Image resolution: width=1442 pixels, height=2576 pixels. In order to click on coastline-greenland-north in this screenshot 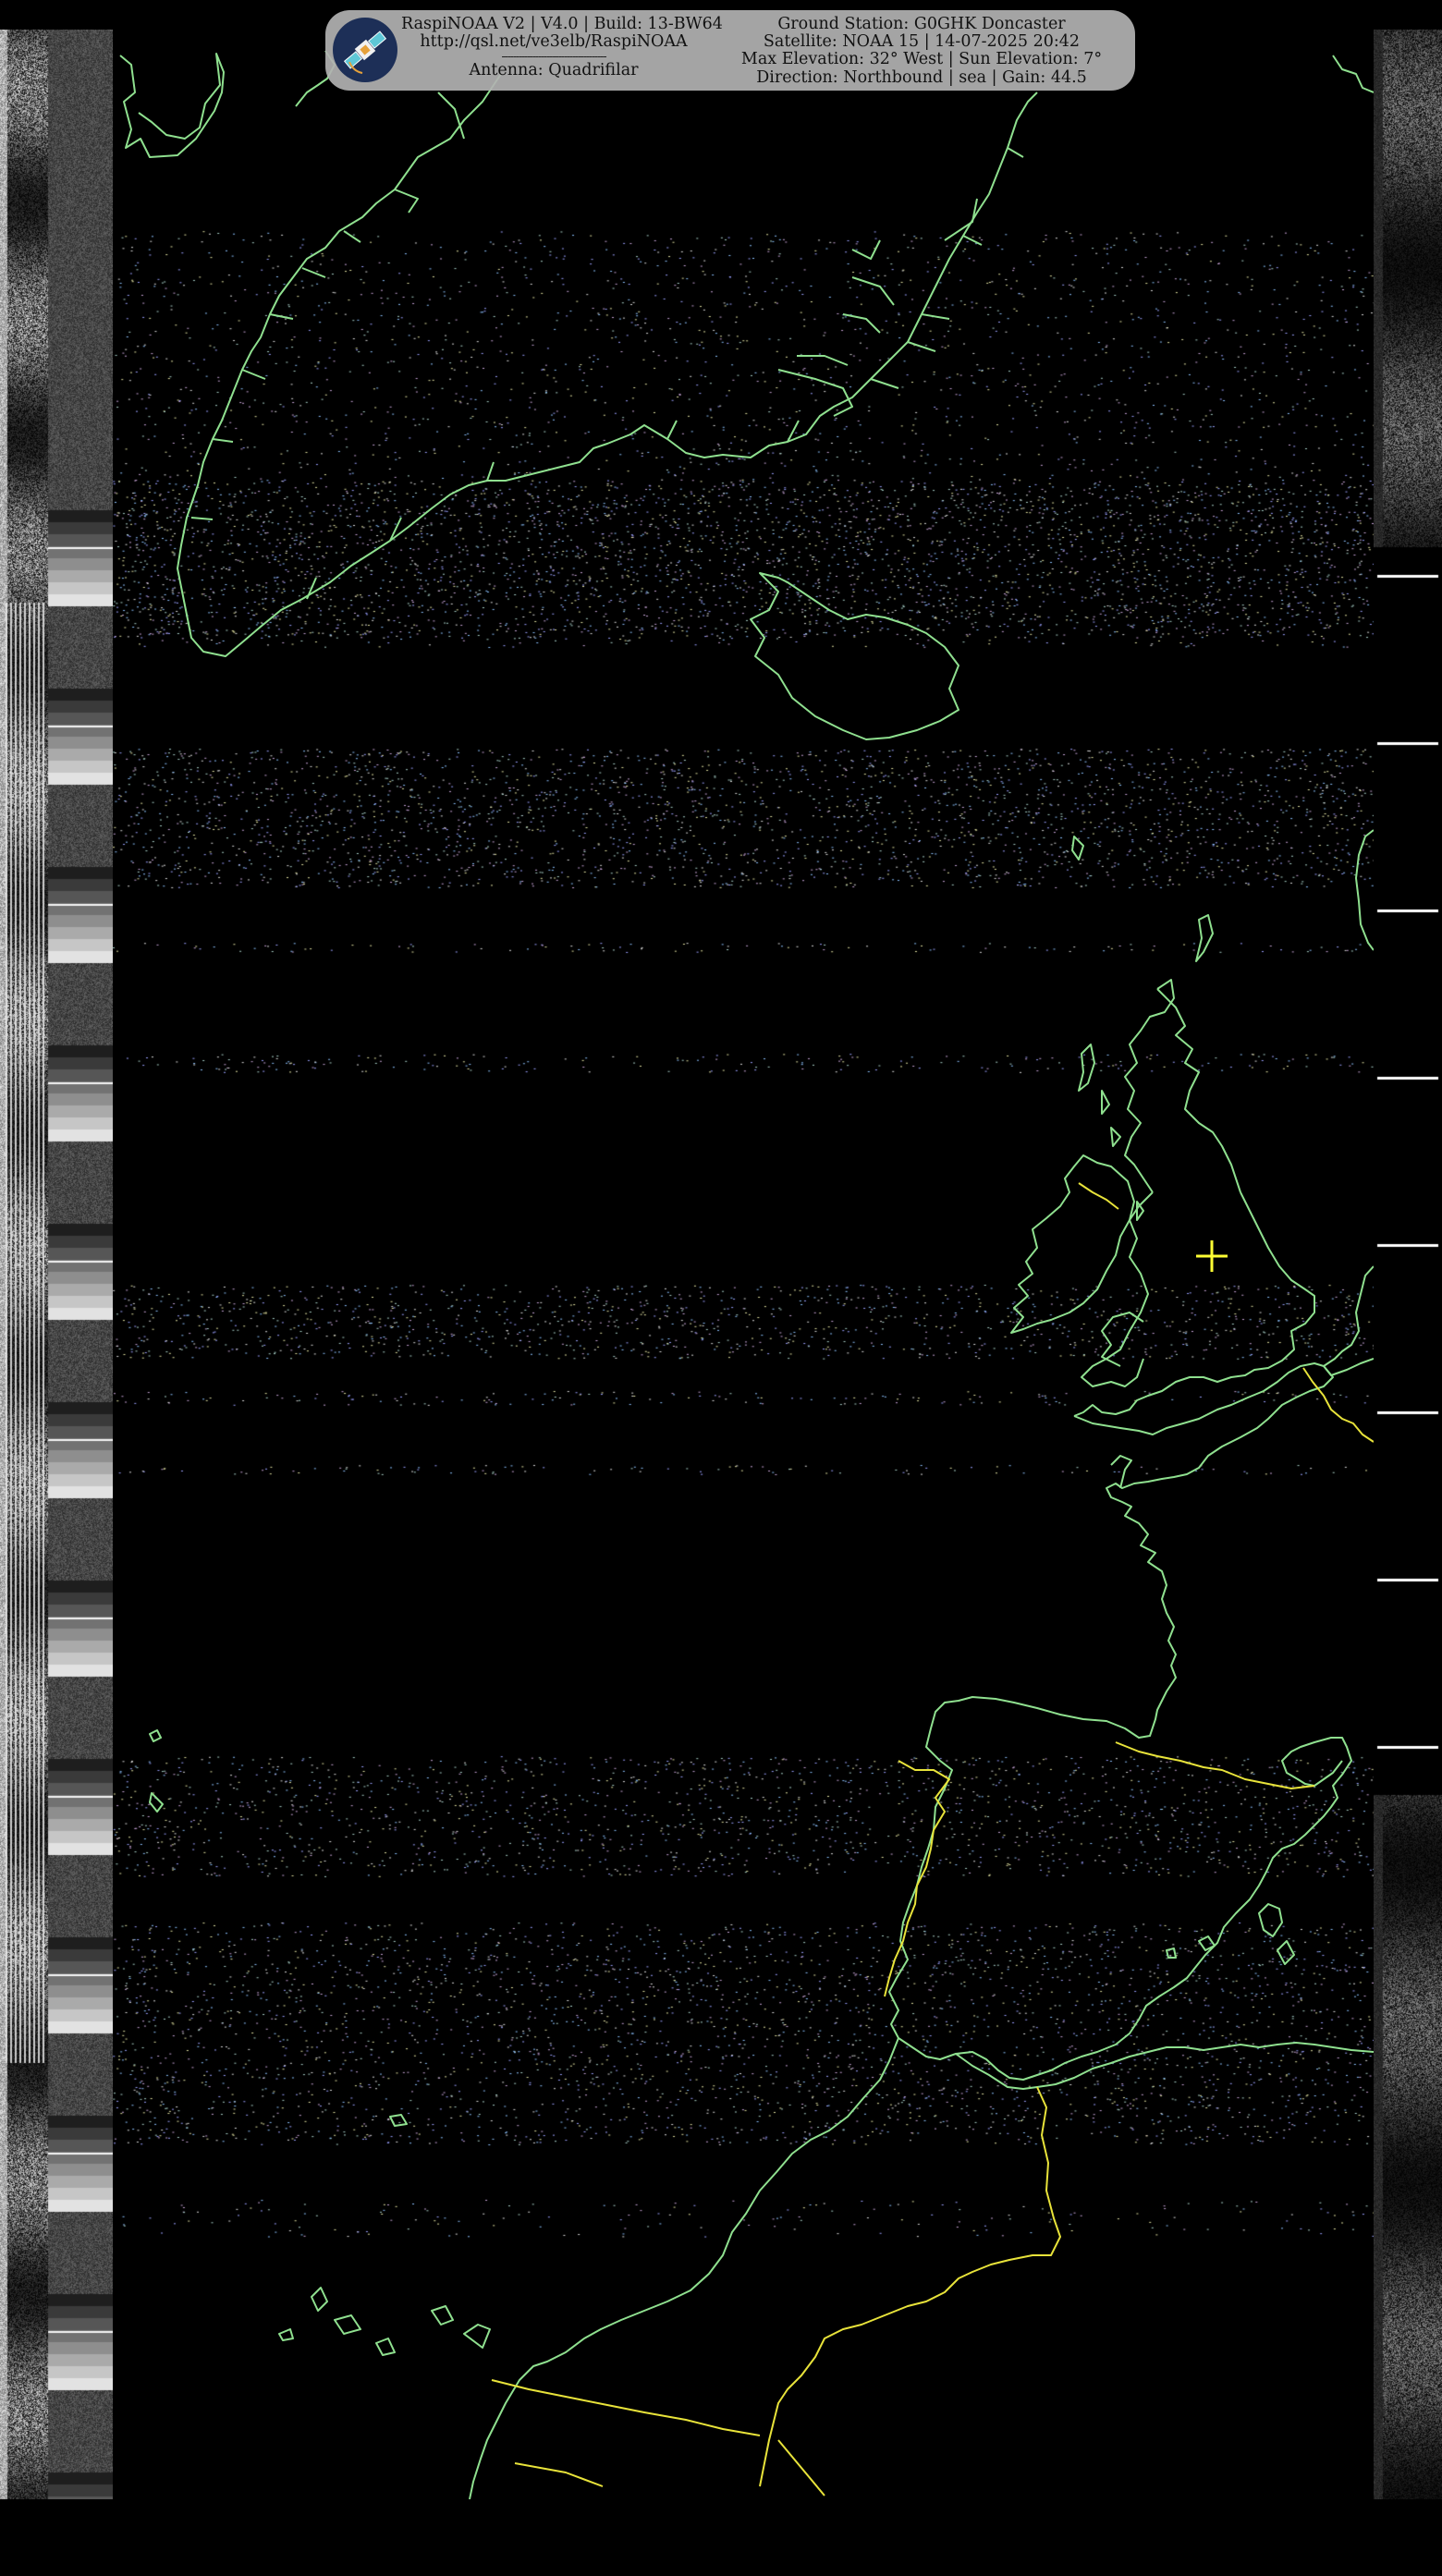, I will do `click(172, 105)`.